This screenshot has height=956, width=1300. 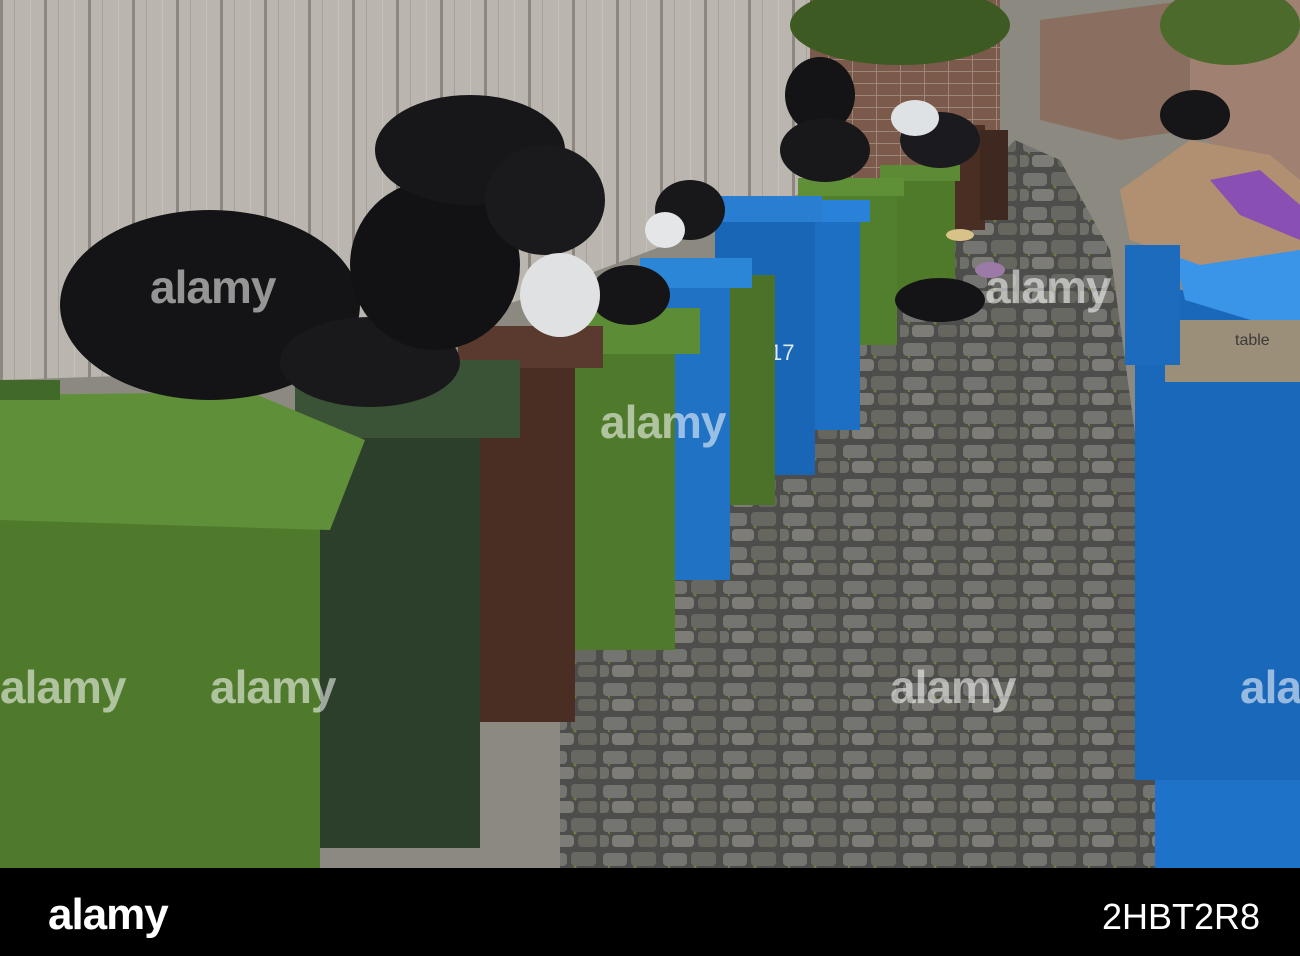 I want to click on bag-white, so click(x=560, y=295).